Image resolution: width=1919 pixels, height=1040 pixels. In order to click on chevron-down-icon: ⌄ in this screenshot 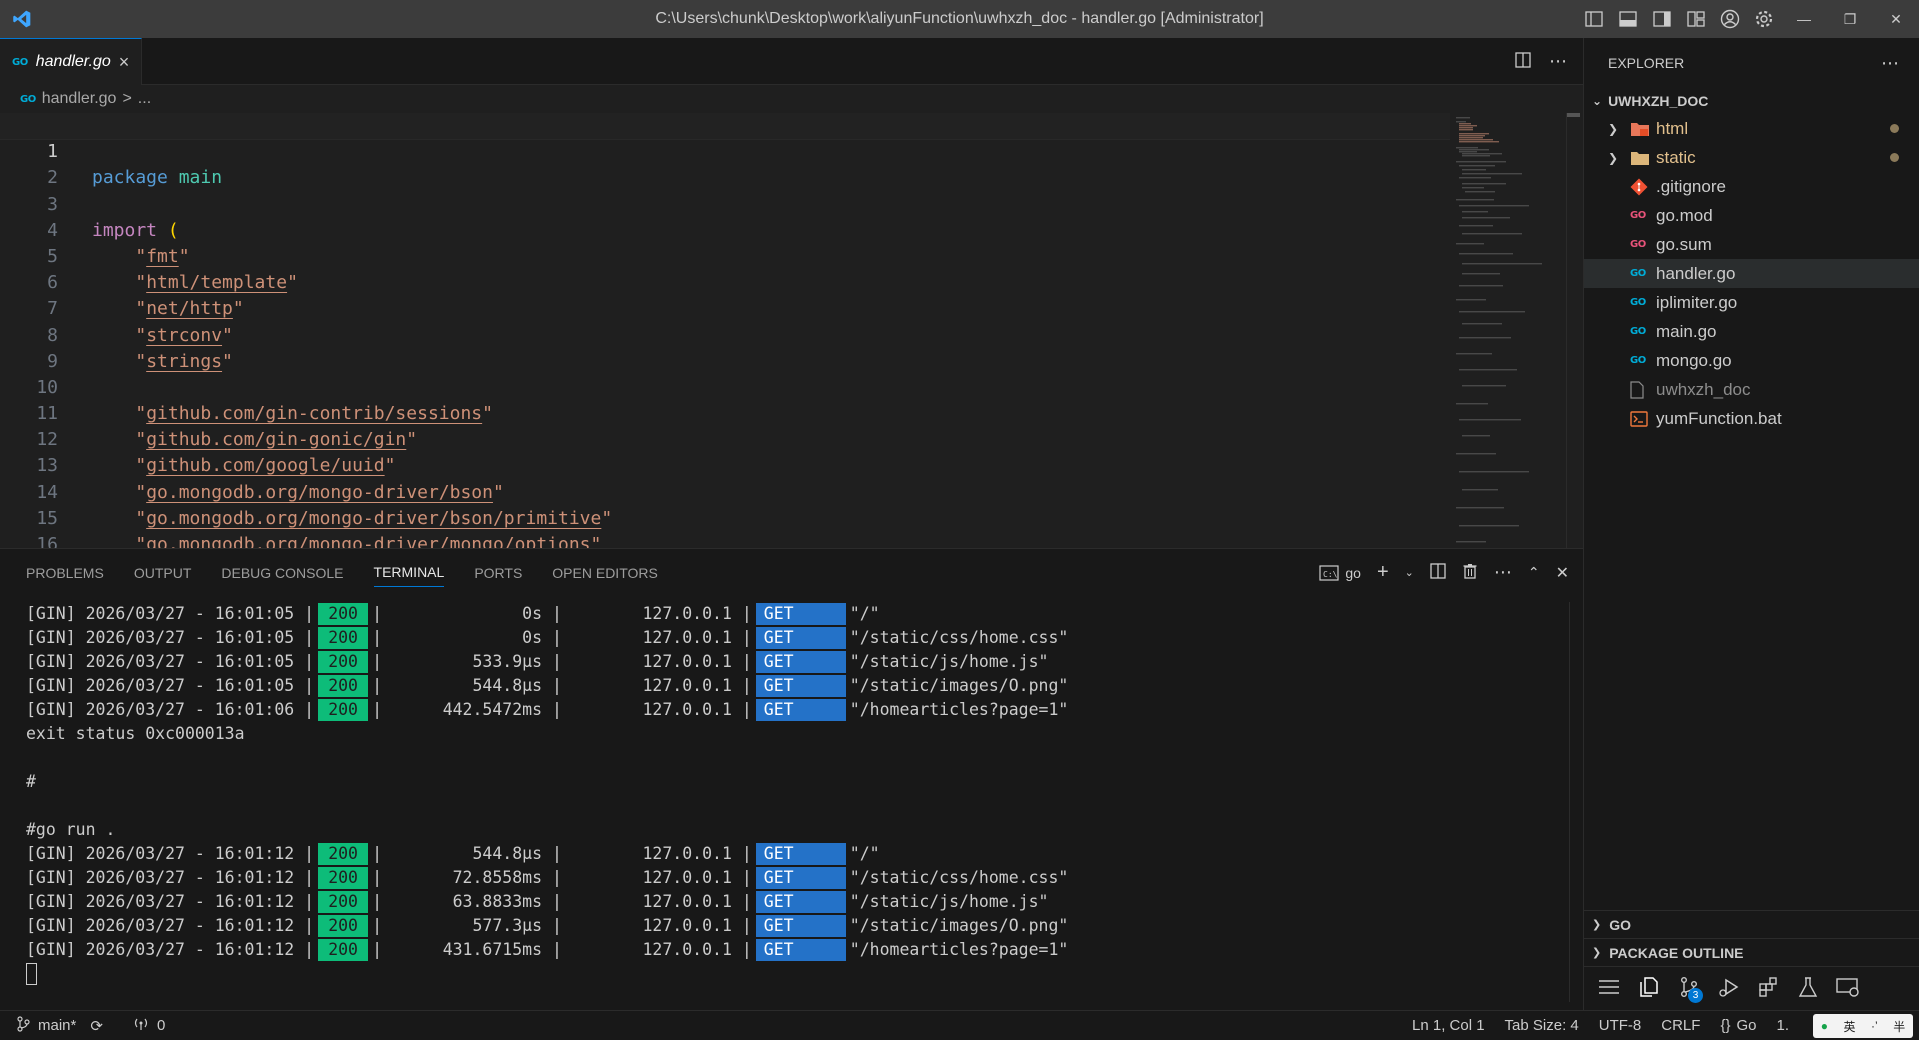, I will do `click(1409, 572)`.